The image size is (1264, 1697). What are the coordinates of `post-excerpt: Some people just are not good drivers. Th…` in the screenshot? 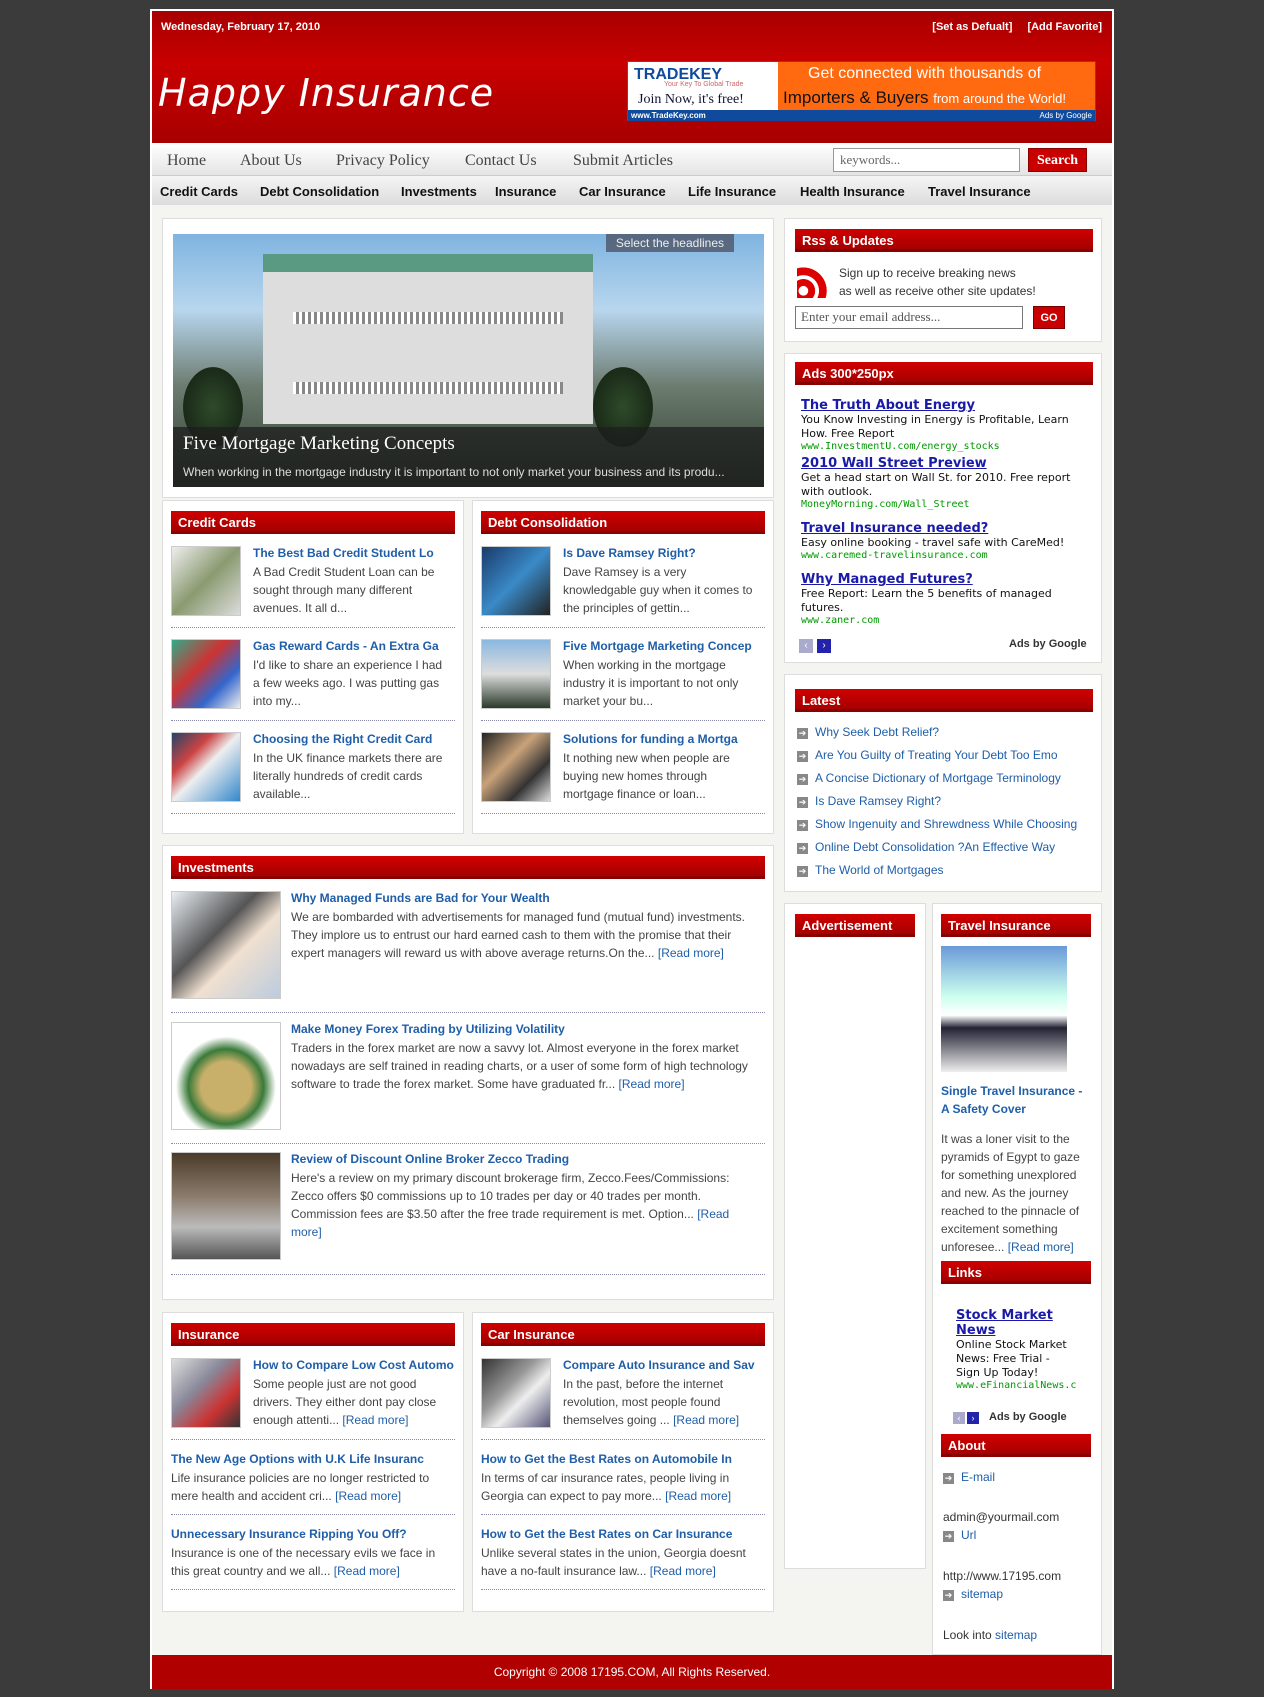 It's located at (345, 1402).